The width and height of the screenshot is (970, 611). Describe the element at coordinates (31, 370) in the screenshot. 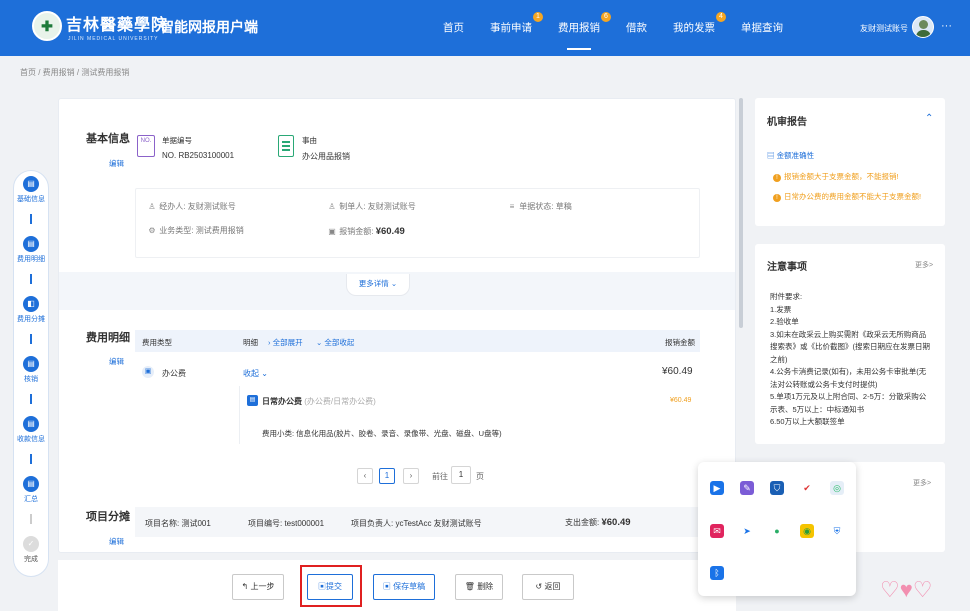

I see `step-write-off: ▤ 核销` at that location.